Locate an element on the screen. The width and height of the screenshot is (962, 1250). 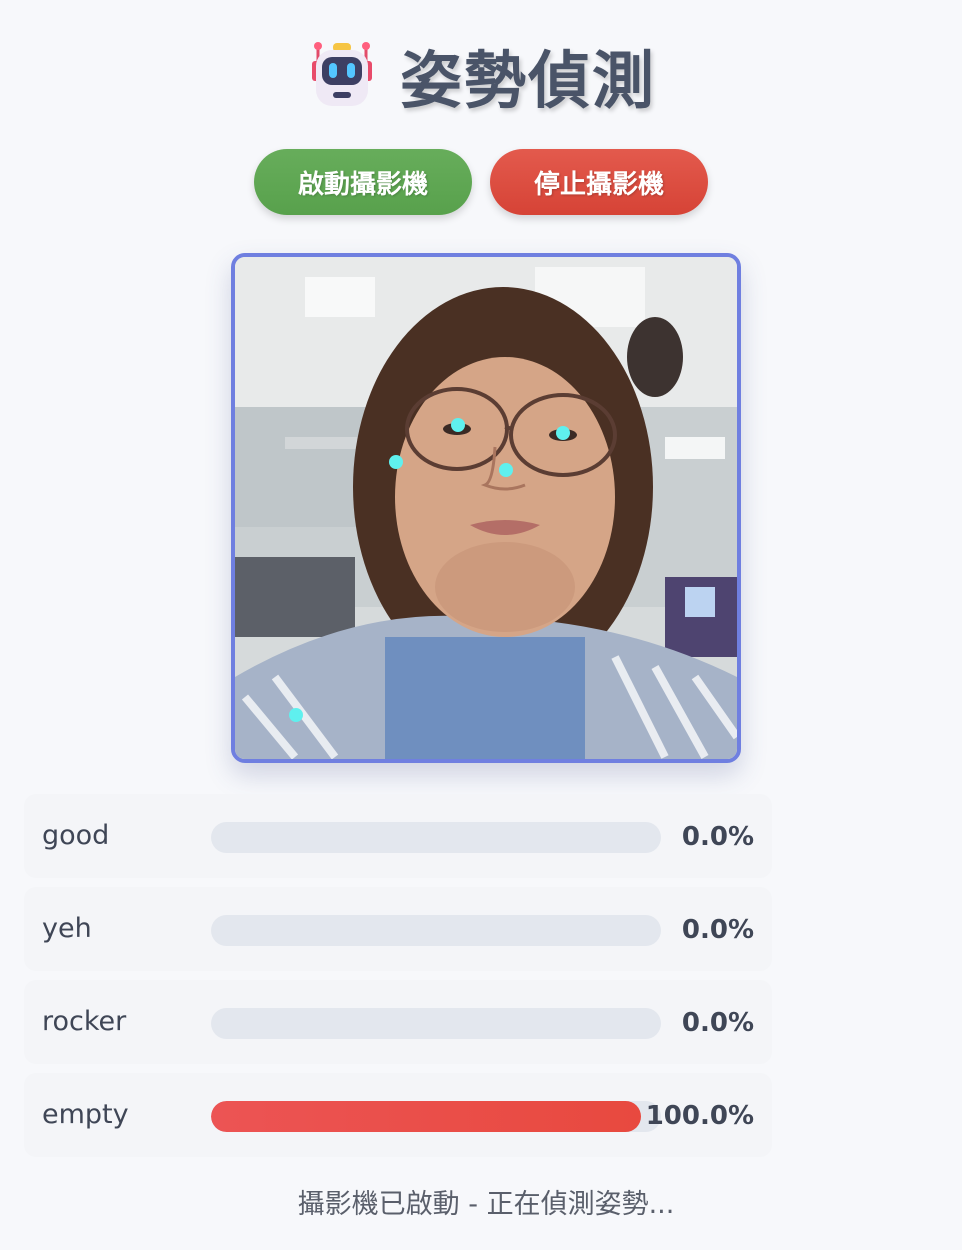
prediction-row-good: good 0.0% is located at coordinates (398, 836).